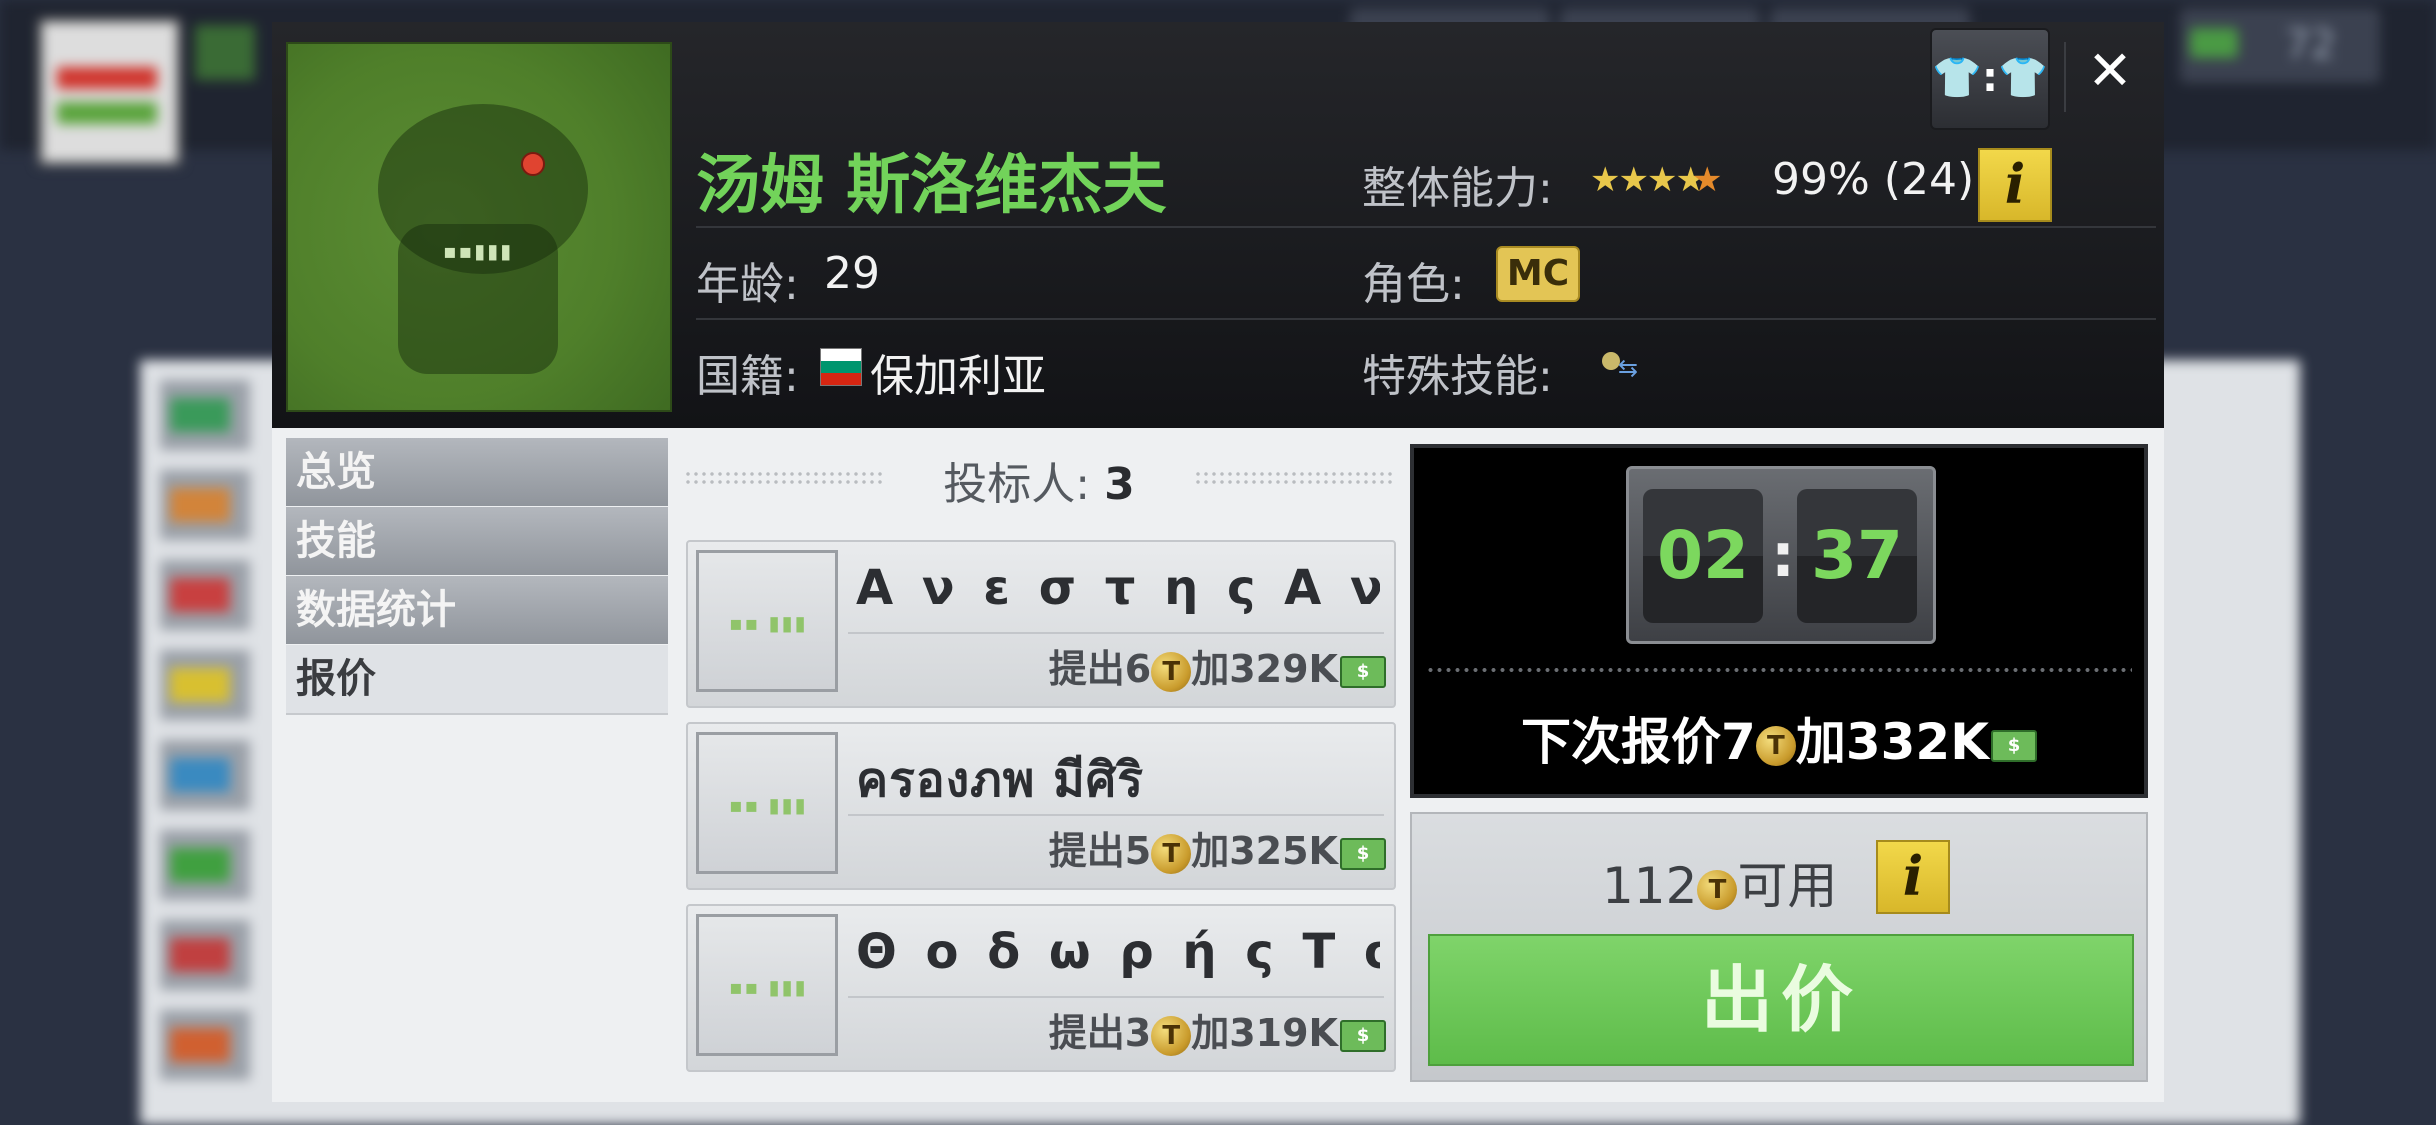 Image resolution: width=2436 pixels, height=1125 pixels. I want to click on ball-icon, so click(533, 164).